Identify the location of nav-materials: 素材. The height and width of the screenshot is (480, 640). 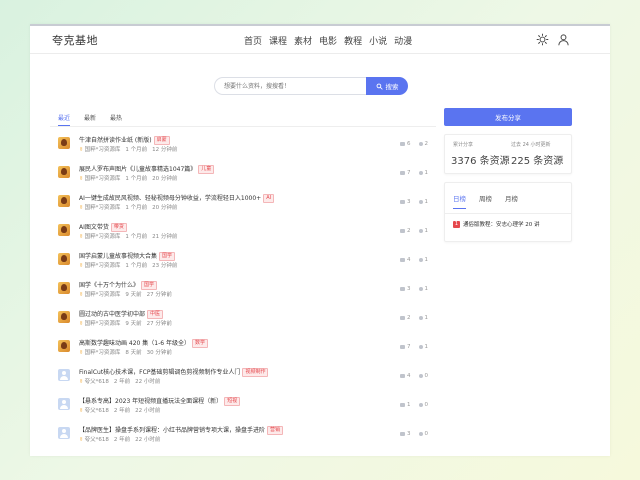
(303, 40).